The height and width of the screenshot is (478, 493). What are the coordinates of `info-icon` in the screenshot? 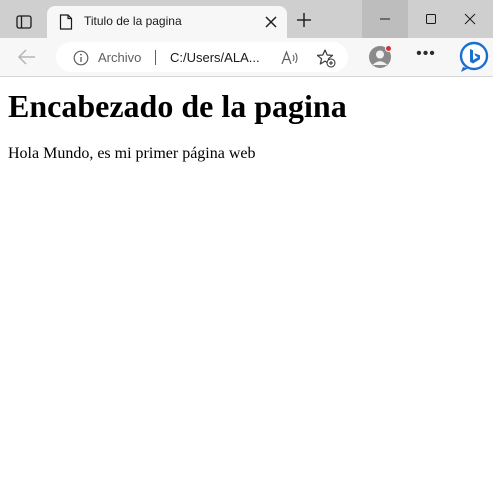 It's located at (81, 58).